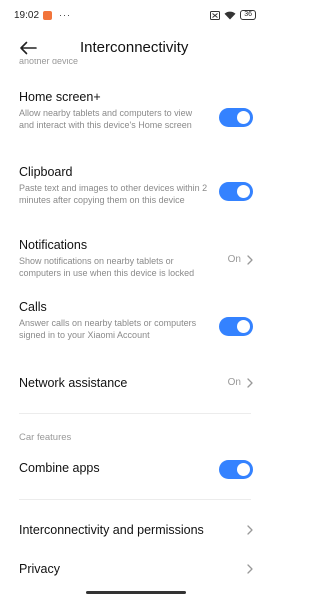 This screenshot has width=320, height=600. What do you see at coordinates (46, 172) in the screenshot?
I see `setting-title: Clipboard` at bounding box center [46, 172].